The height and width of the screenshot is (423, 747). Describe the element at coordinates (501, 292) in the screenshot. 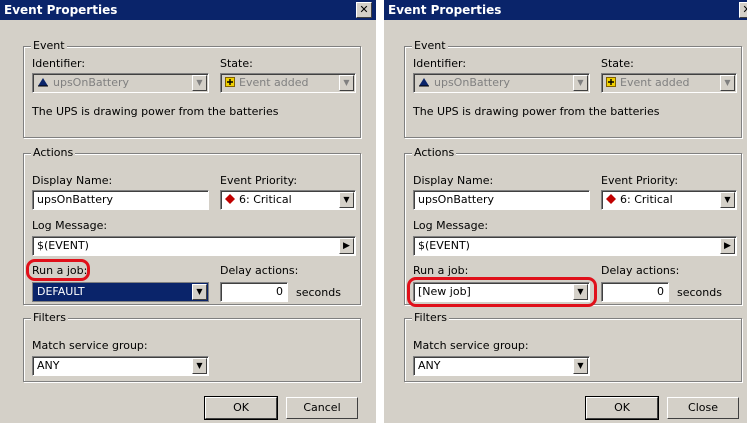

I see `run-job-select: [New job] ▼` at that location.